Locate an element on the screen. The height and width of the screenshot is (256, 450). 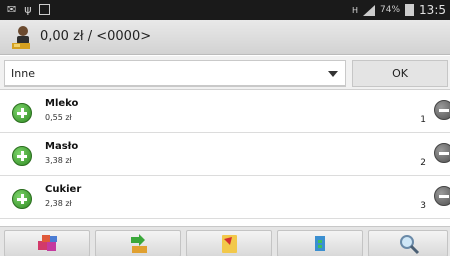
document-icon is located at coordinates (229, 244).